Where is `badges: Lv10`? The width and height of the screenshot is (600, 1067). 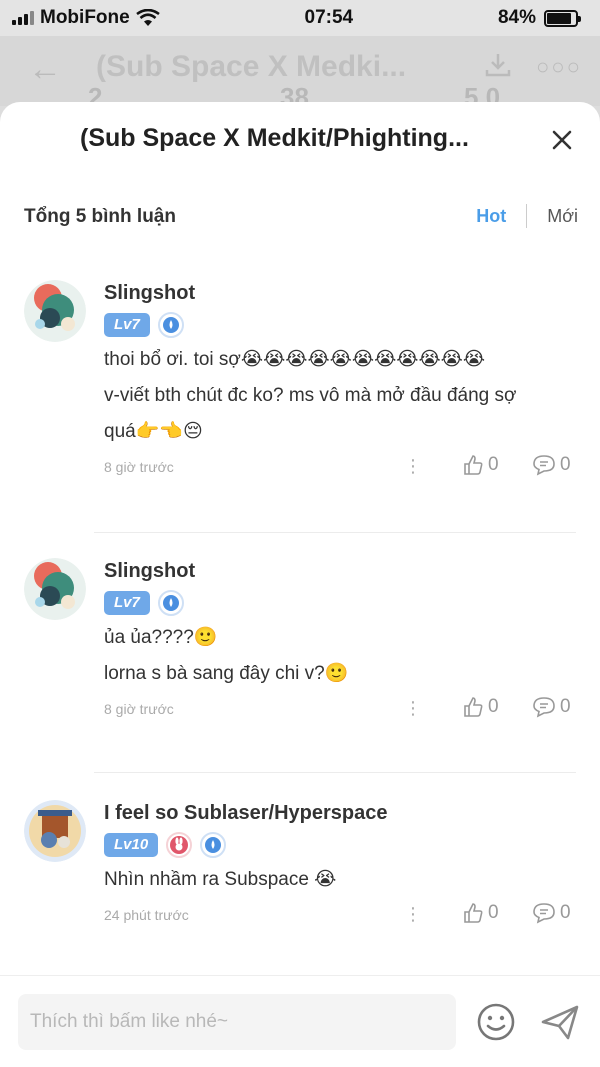
badges: Lv10 is located at coordinates (344, 845).